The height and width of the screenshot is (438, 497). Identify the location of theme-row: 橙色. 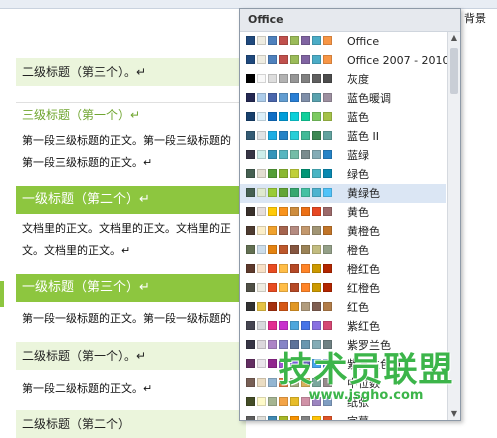
(343, 250).